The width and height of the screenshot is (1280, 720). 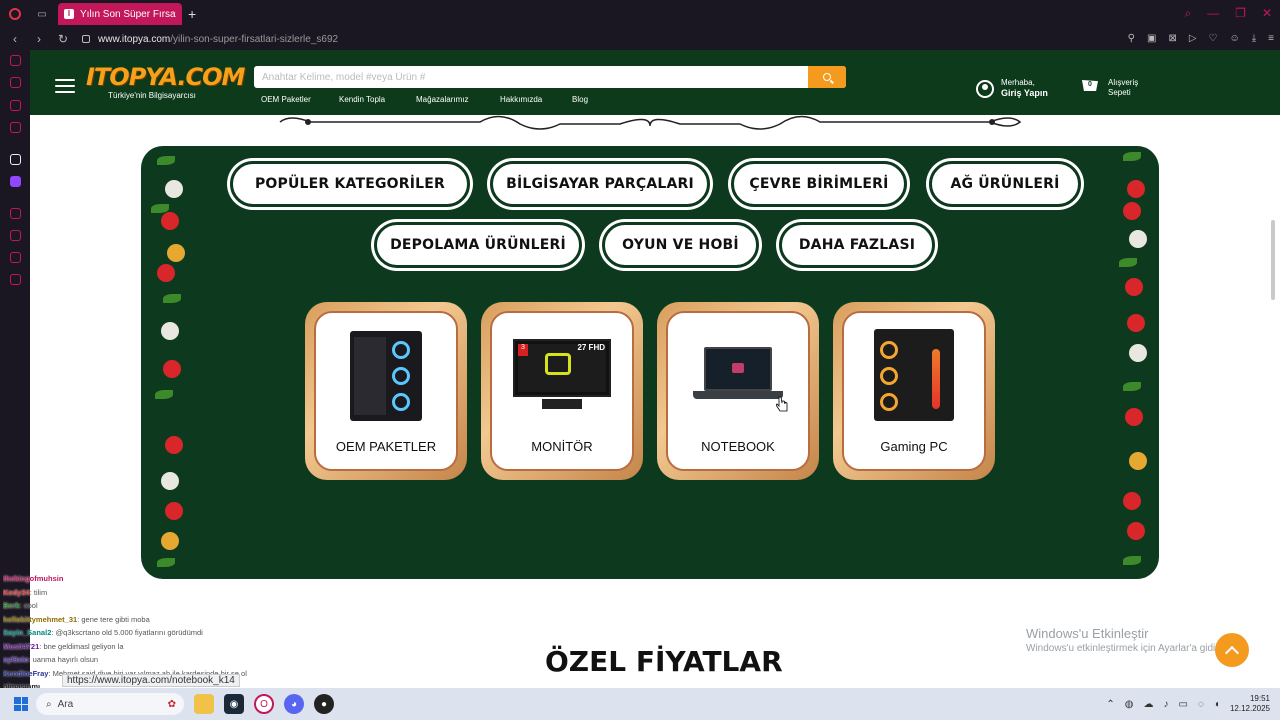 What do you see at coordinates (1166, 704) in the screenshot?
I see `microphone-icon: ♪` at bounding box center [1166, 704].